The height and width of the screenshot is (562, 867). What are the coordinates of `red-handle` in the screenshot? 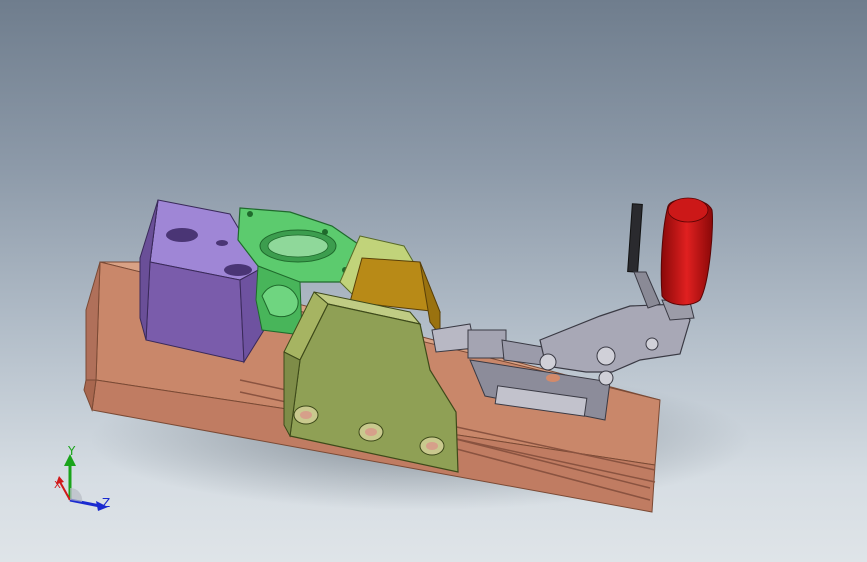 It's located at (686, 259).